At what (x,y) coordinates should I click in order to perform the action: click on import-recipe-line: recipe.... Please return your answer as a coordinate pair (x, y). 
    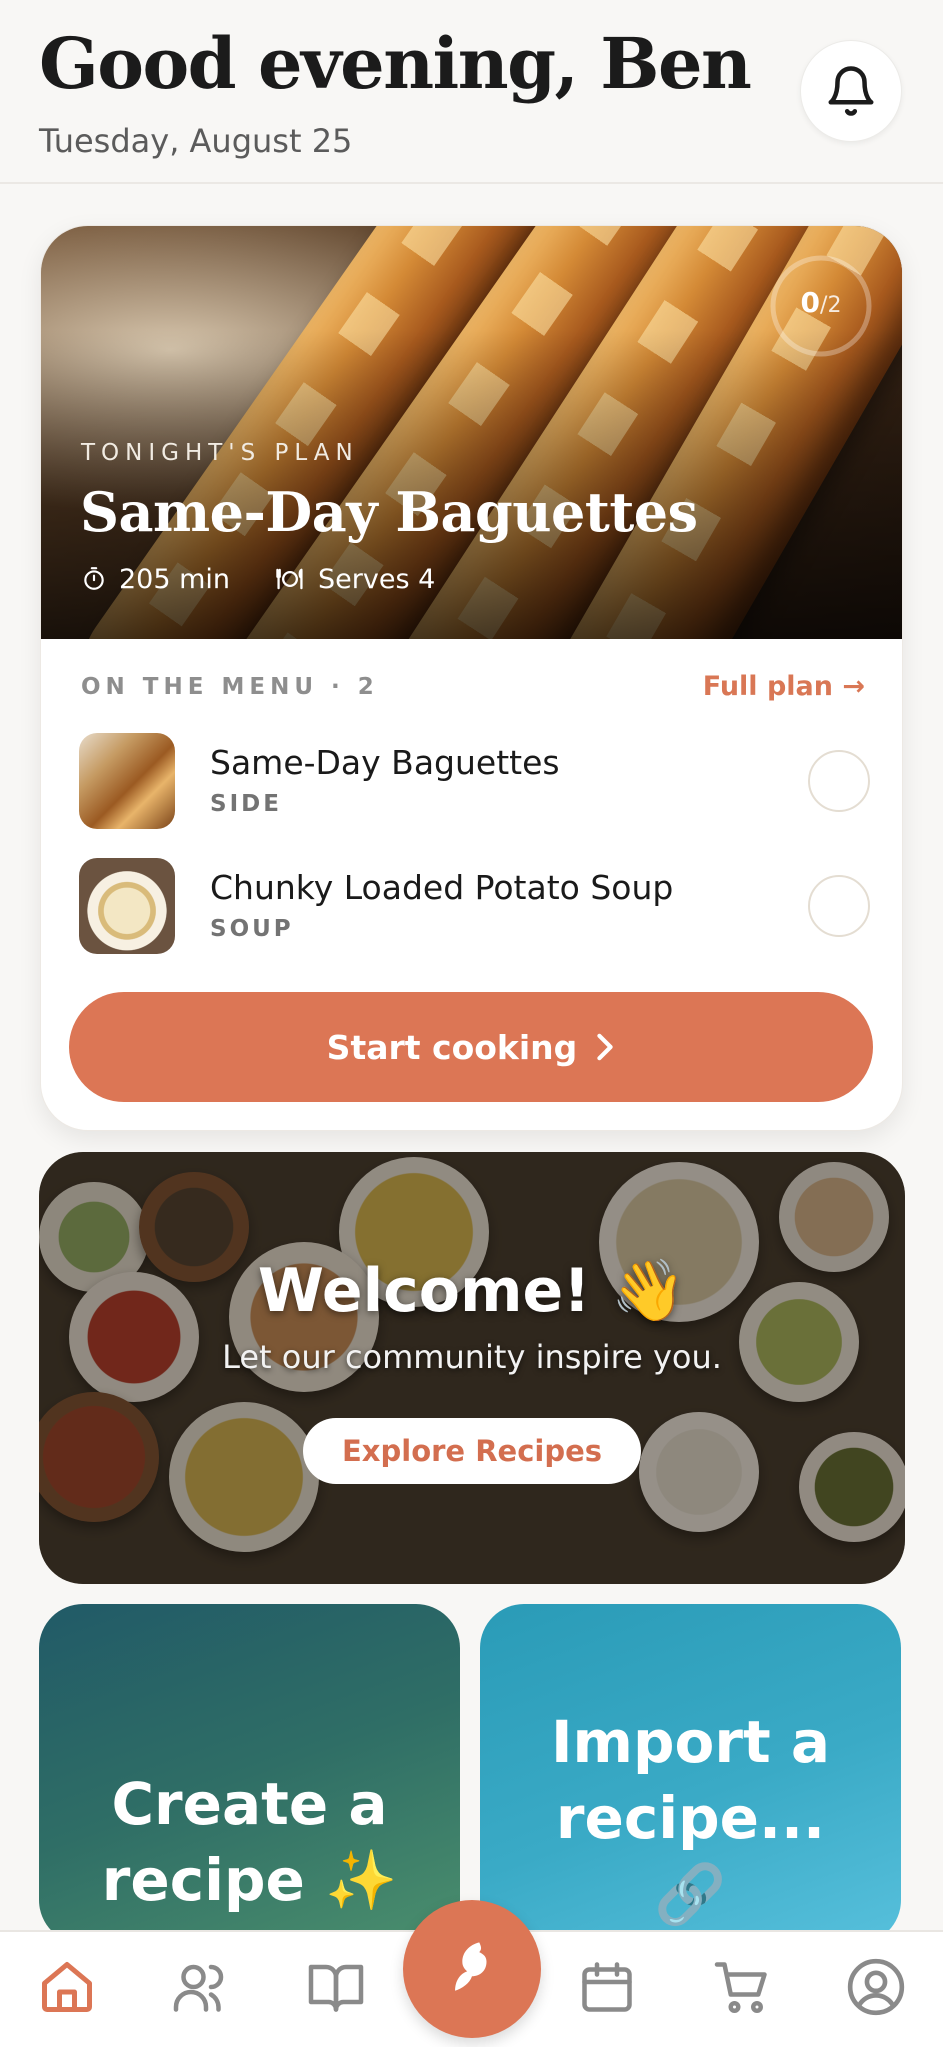
    Looking at the image, I should click on (690, 1818).